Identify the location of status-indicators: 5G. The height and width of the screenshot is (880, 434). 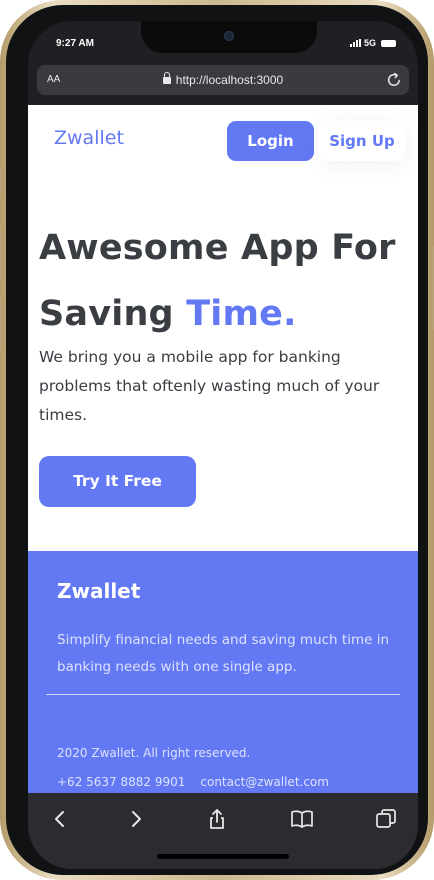
(372, 43).